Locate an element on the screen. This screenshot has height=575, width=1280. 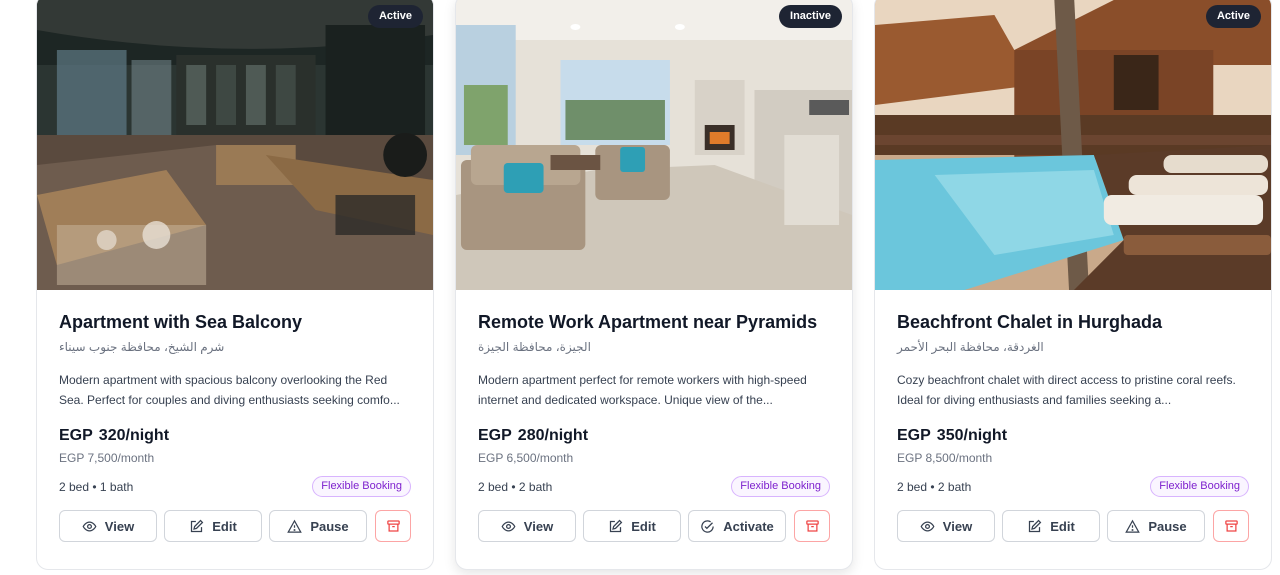
status-badge: Inactive is located at coordinates (810, 16).